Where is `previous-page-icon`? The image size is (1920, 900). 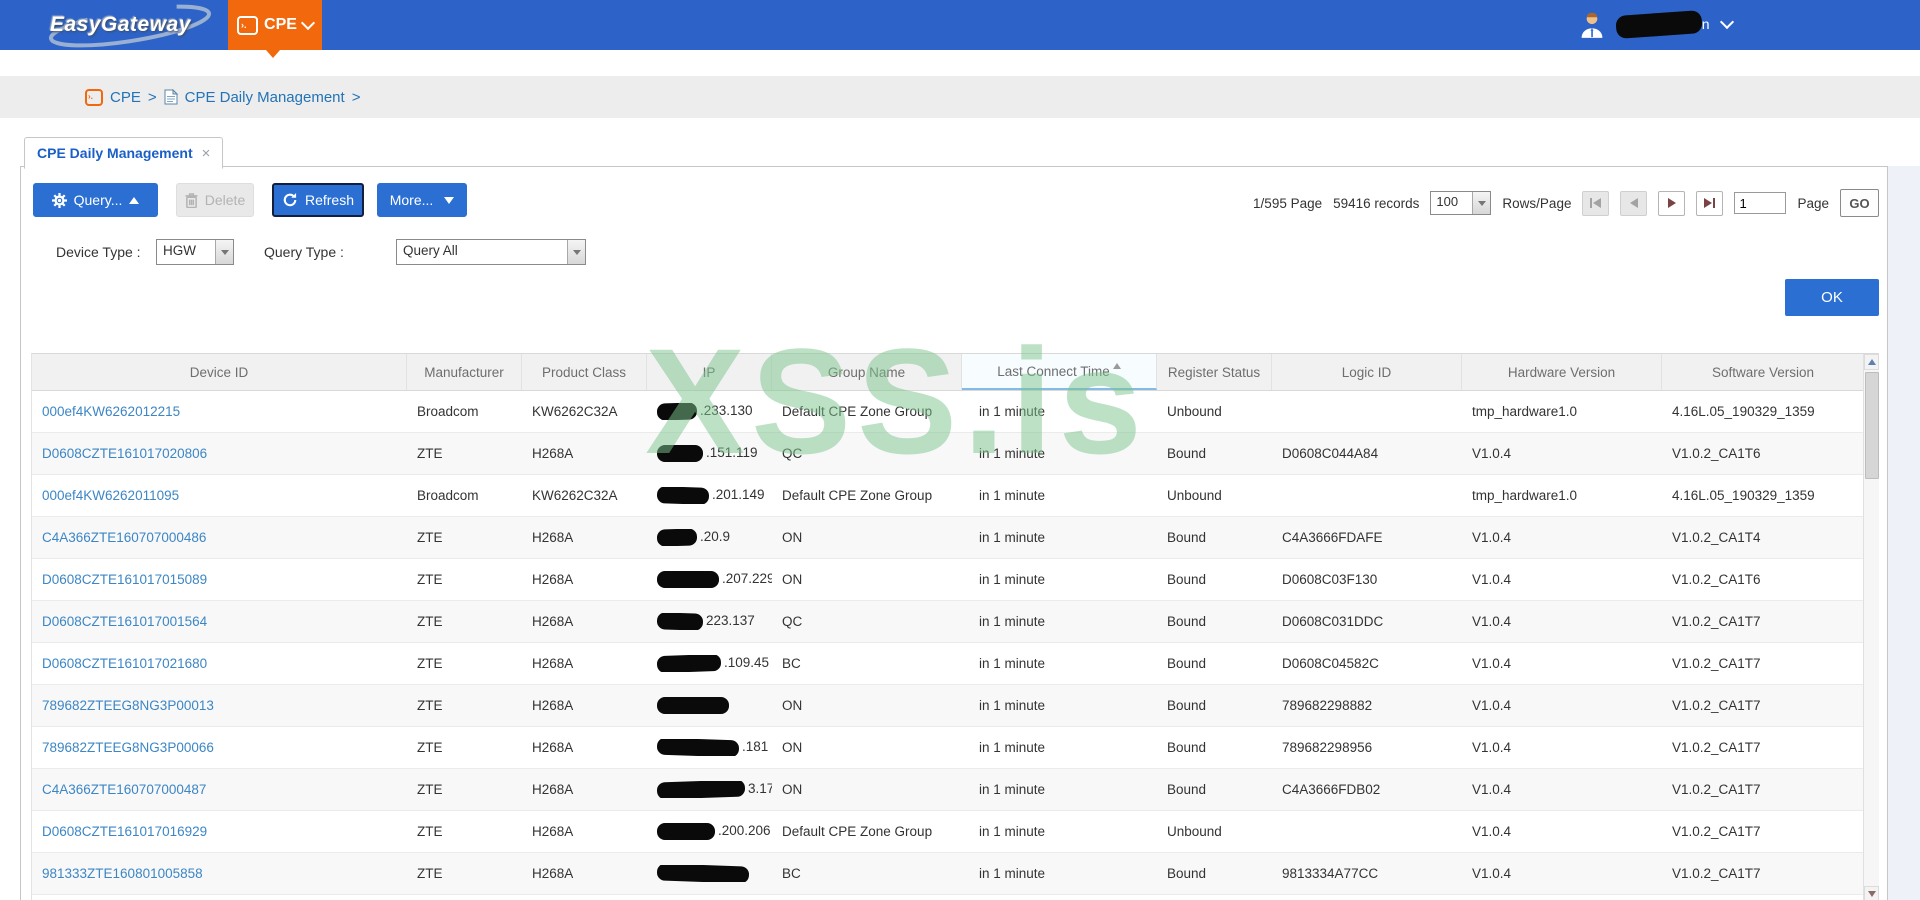
previous-page-icon is located at coordinates (1633, 203).